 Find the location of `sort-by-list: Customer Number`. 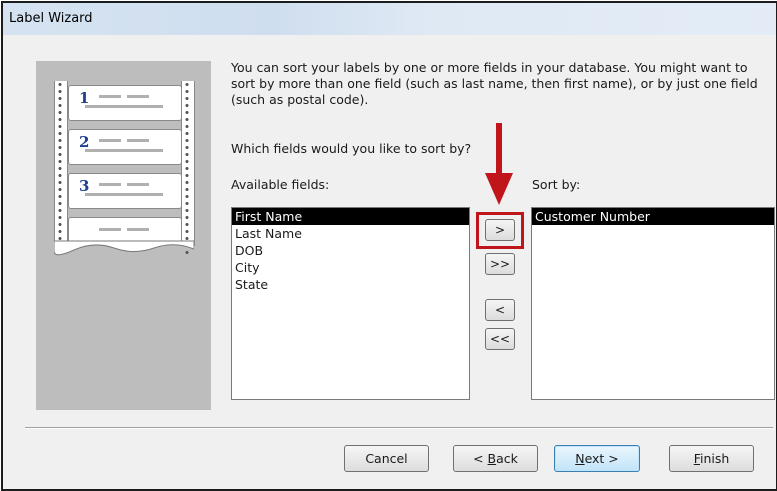

sort-by-list: Customer Number is located at coordinates (653, 303).